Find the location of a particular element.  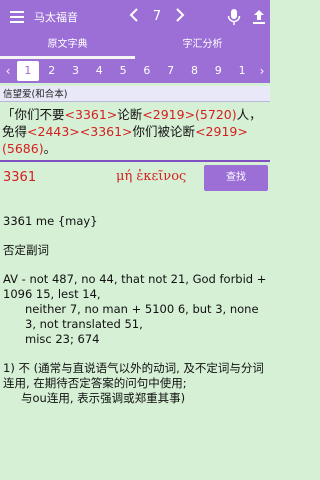

greek-word: μή ἐκεῖνος is located at coordinates (151, 176).